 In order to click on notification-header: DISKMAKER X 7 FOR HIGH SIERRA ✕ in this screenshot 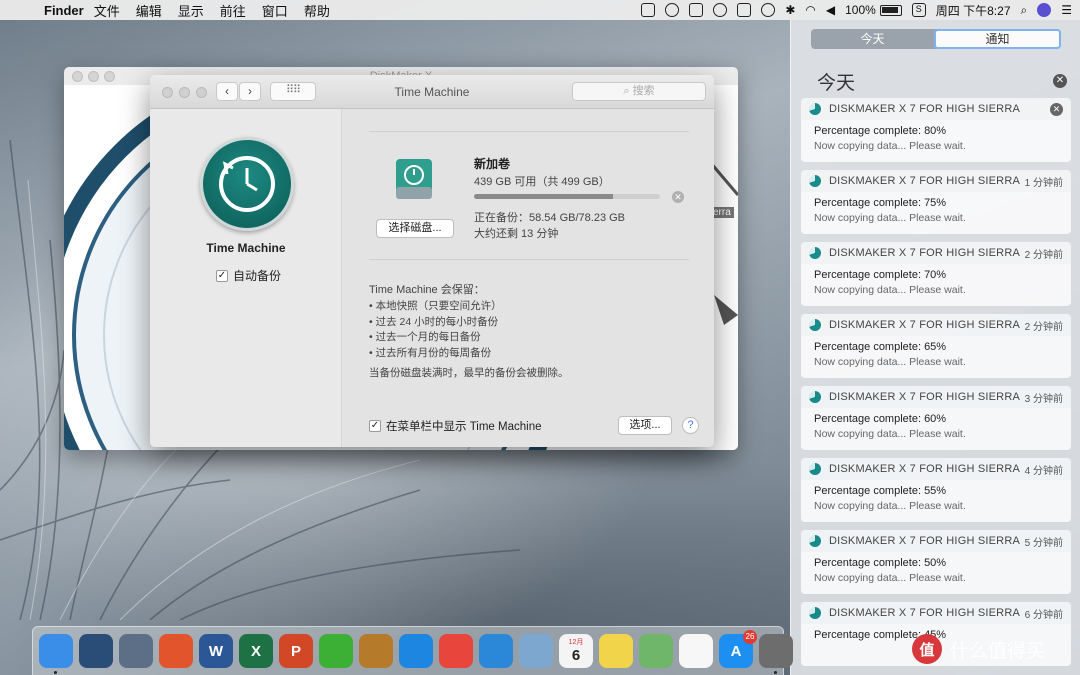, I will do `click(936, 109)`.